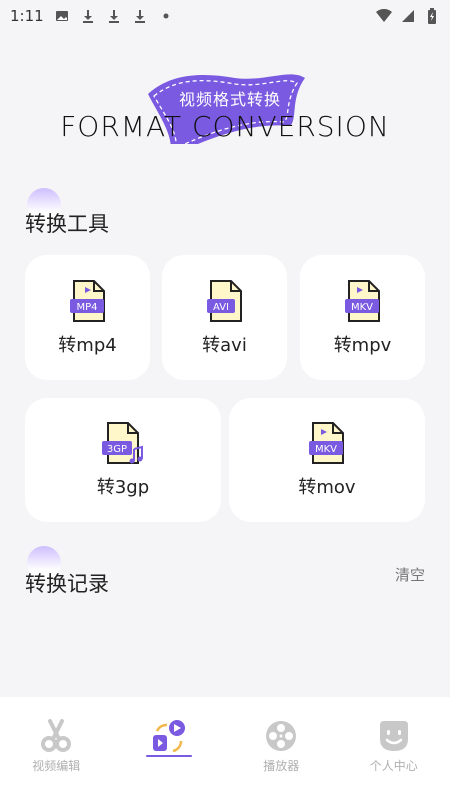 This screenshot has width=450, height=800. Describe the element at coordinates (327, 487) in the screenshot. I see `card-label: 转mov` at that location.